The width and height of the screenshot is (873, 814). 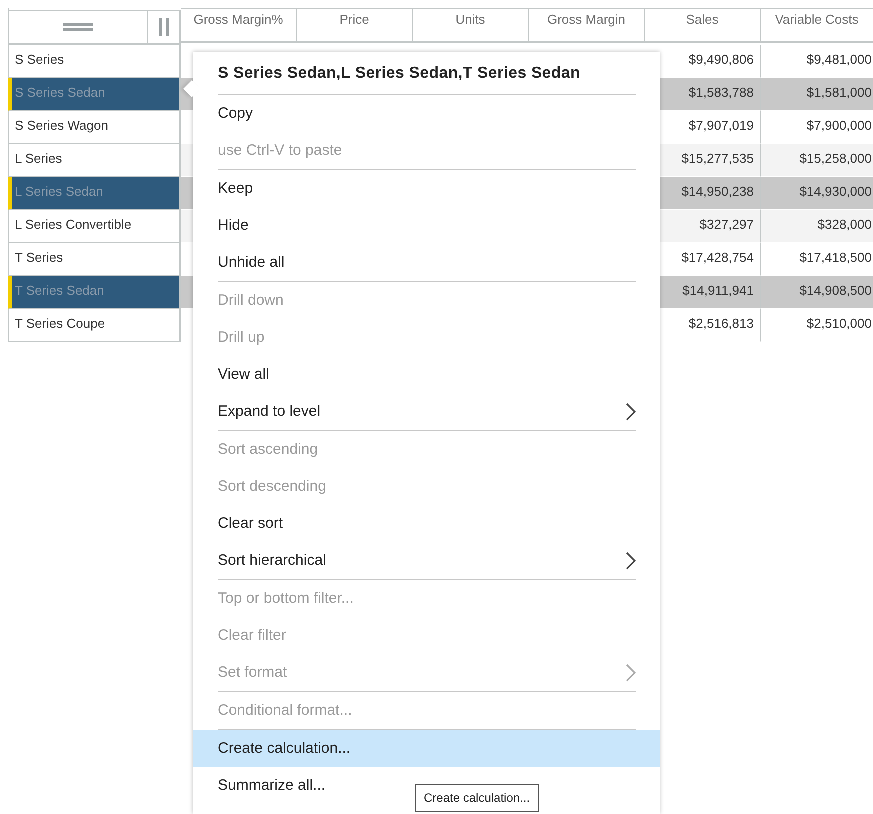 What do you see at coordinates (355, 25) in the screenshot?
I see `column-header: Price` at bounding box center [355, 25].